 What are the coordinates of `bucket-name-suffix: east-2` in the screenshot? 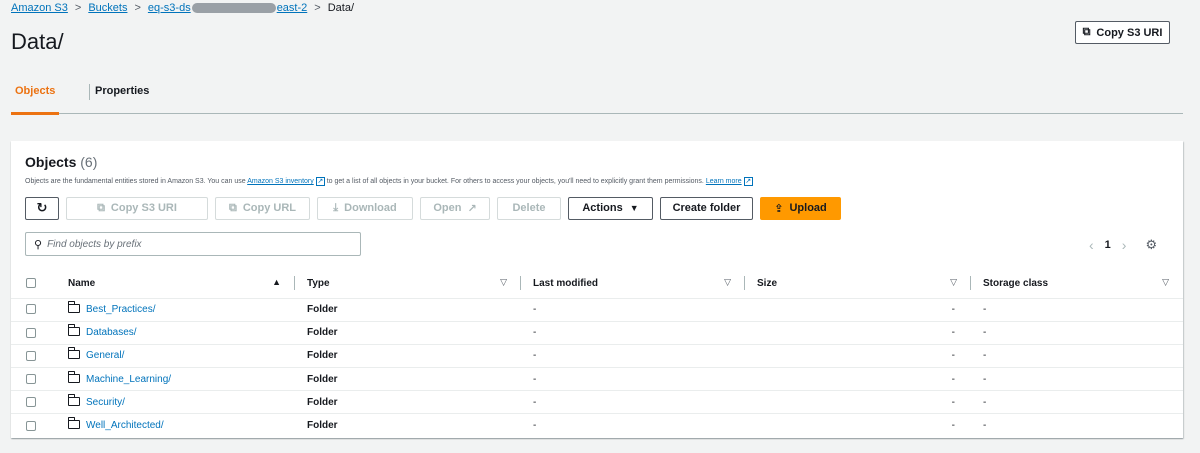 It's located at (292, 8).